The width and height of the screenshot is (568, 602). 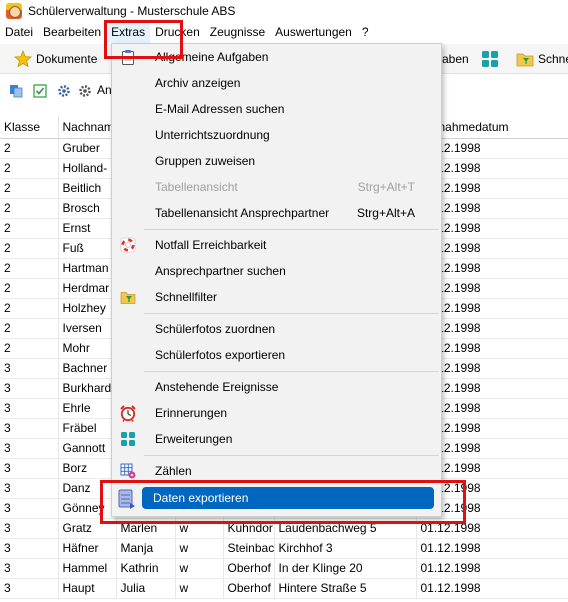 What do you see at coordinates (276, 161) in the screenshot?
I see `menu-item-gruppen-zuweisen: Gruppen zuweisen` at bounding box center [276, 161].